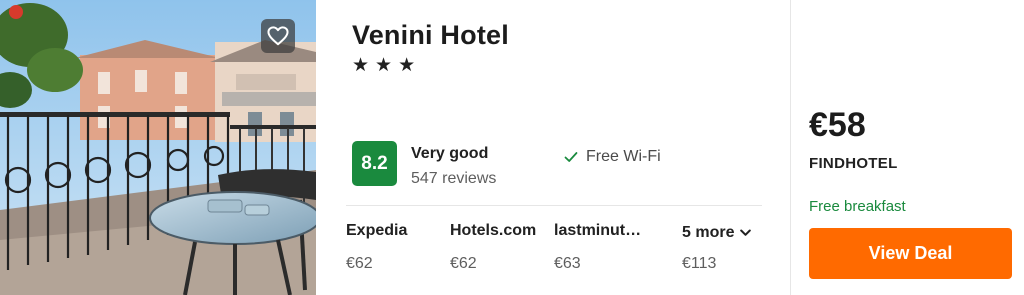 This screenshot has width=1024, height=295. I want to click on review-count: 547 reviews, so click(453, 179).